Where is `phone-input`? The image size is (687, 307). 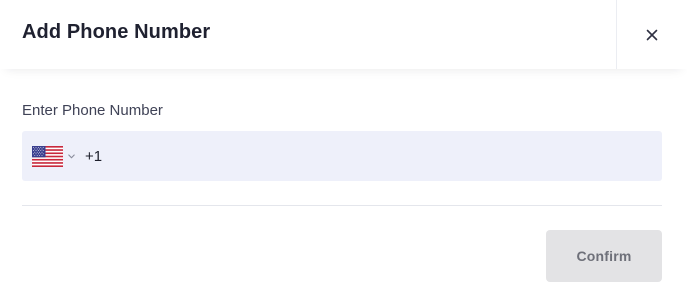
phone-input is located at coordinates (355, 156).